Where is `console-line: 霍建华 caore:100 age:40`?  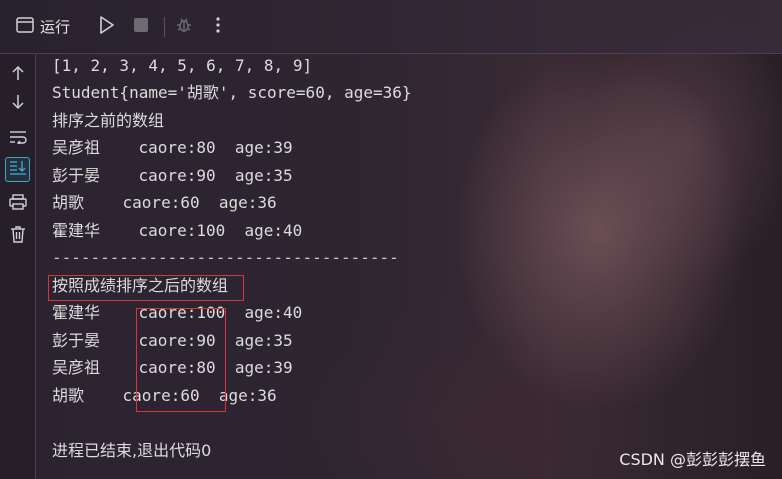 console-line: 霍建华 caore:100 age:40 is located at coordinates (177, 230).